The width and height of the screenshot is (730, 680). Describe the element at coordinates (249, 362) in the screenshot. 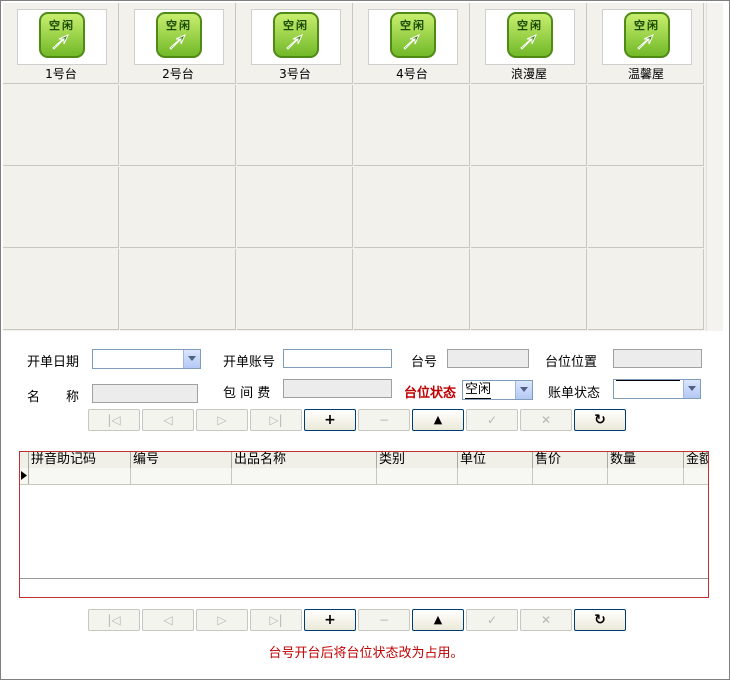

I see `account-label: 开单账号` at that location.